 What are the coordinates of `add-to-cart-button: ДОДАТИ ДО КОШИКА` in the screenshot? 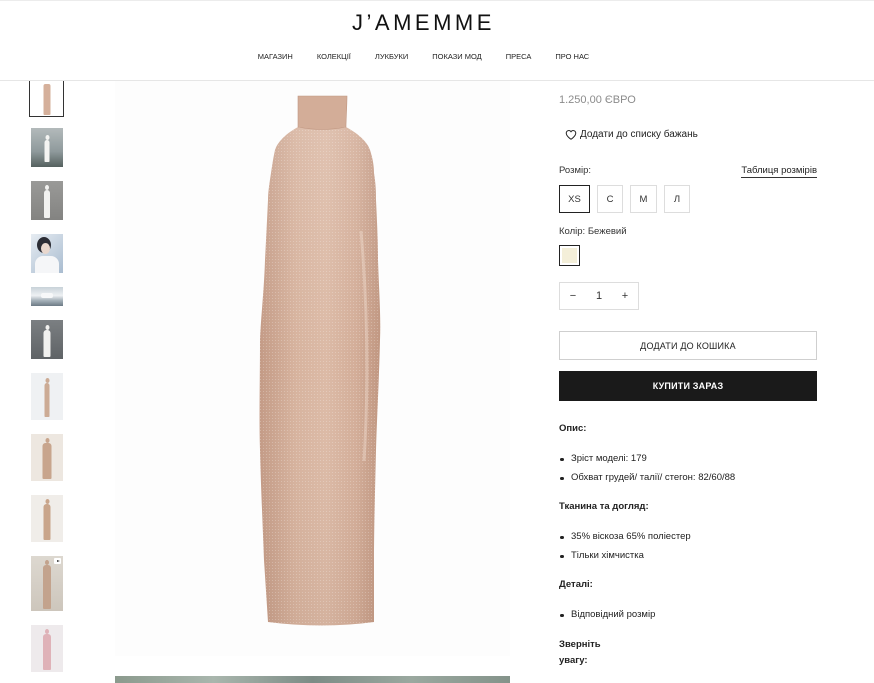 It's located at (688, 345).